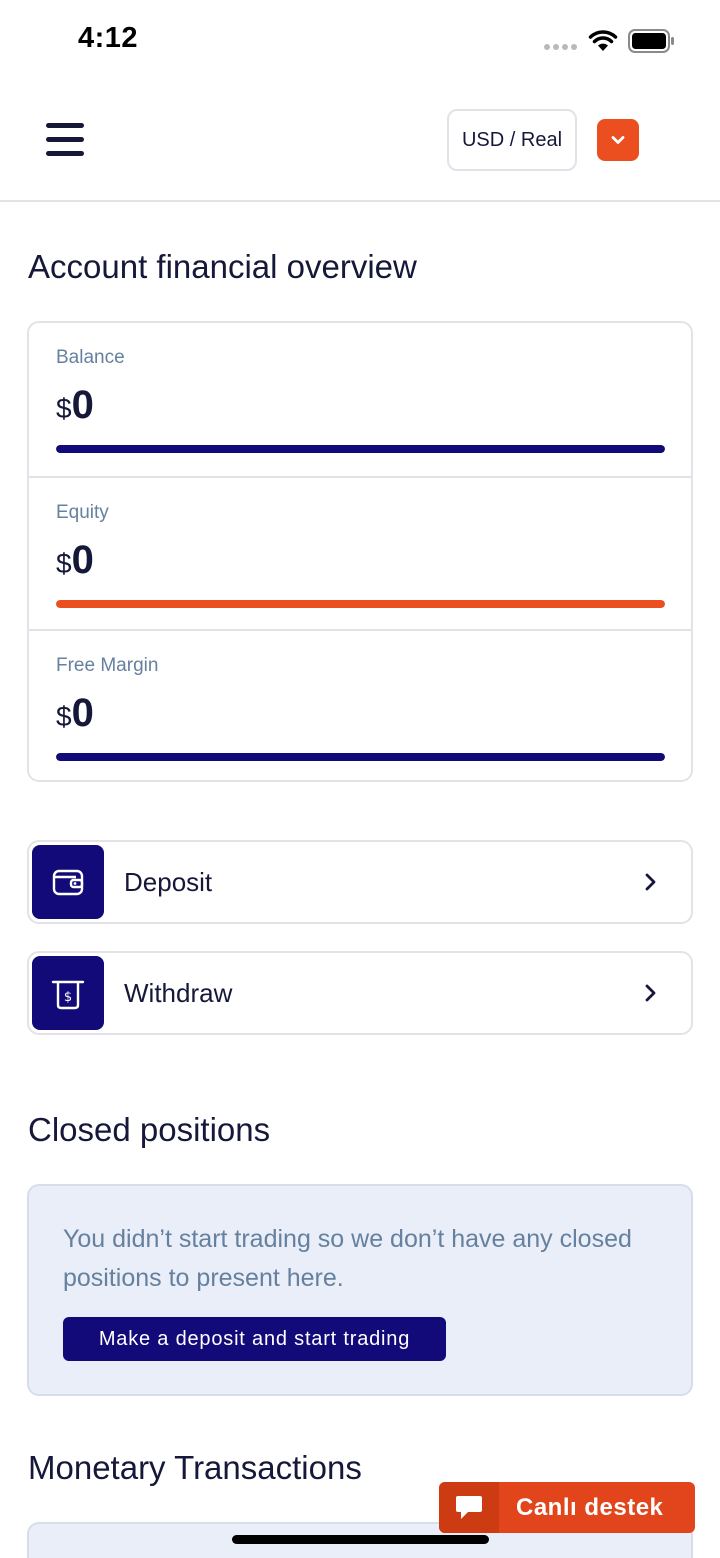 This screenshot has width=720, height=1558. I want to click on deposit-label: Deposit, so click(168, 882).